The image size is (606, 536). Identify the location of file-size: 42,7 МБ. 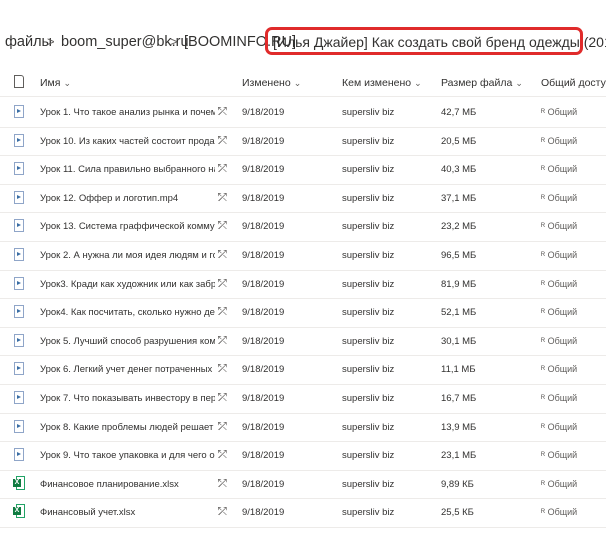
(459, 112).